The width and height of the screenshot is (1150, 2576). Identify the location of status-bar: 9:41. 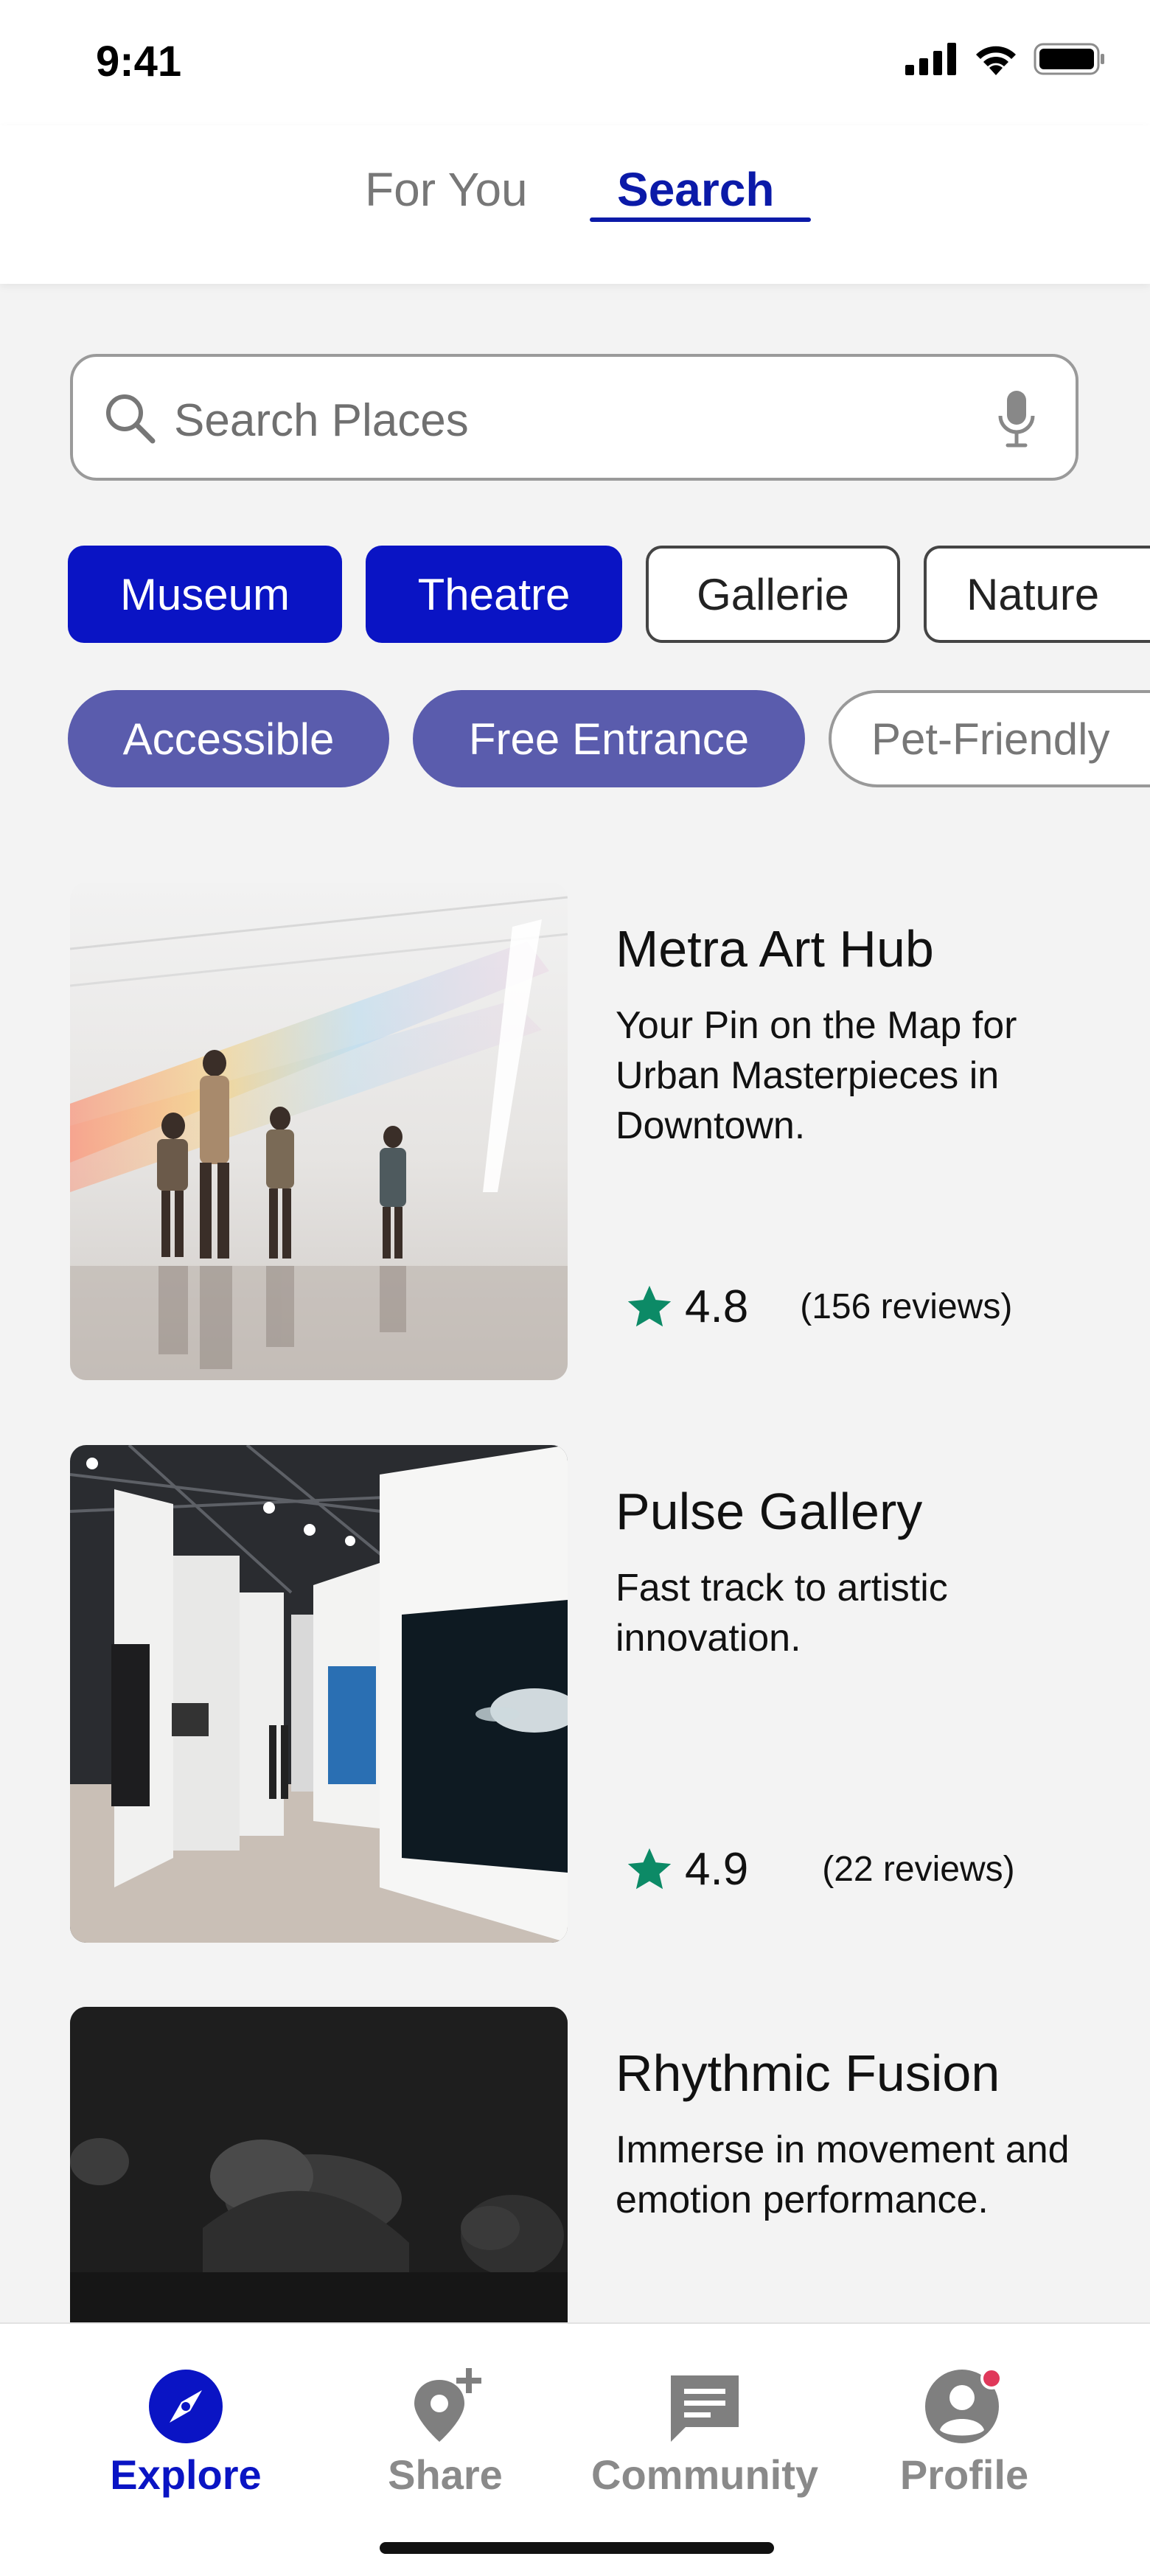
(575, 63).